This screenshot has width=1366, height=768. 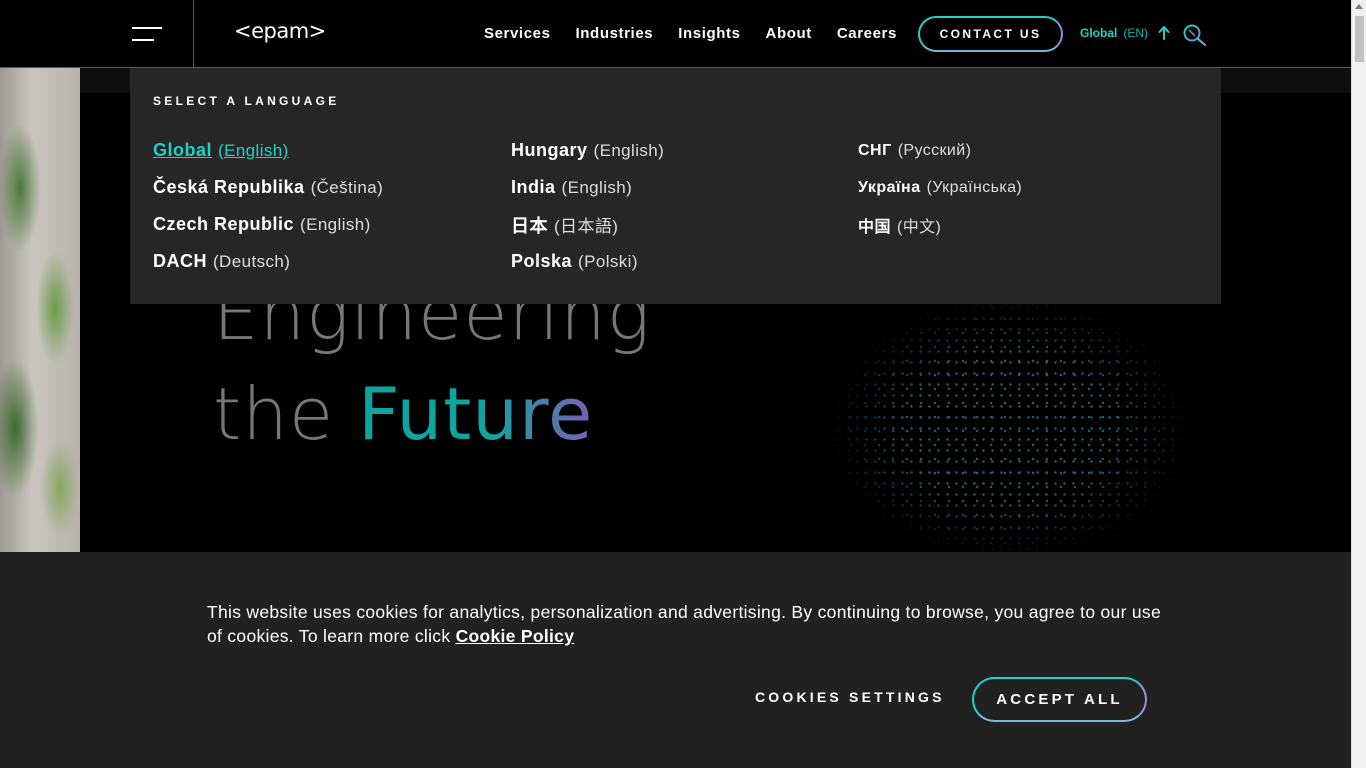 I want to click on nav-about: About, so click(x=789, y=33).